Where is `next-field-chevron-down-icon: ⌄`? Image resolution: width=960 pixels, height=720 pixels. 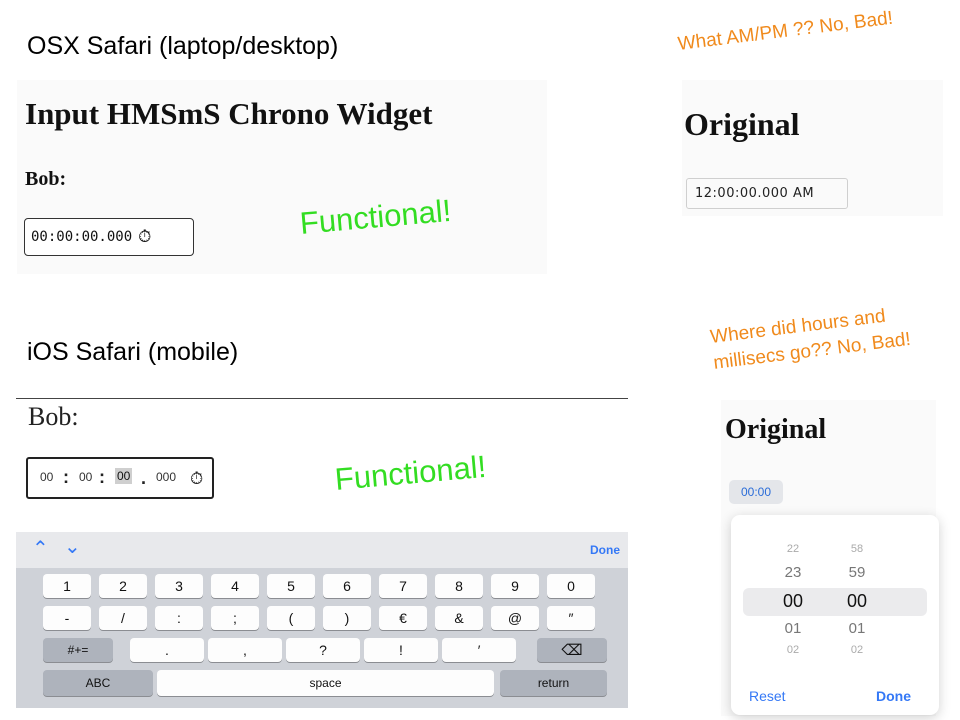 next-field-chevron-down-icon: ⌄ is located at coordinates (72, 546).